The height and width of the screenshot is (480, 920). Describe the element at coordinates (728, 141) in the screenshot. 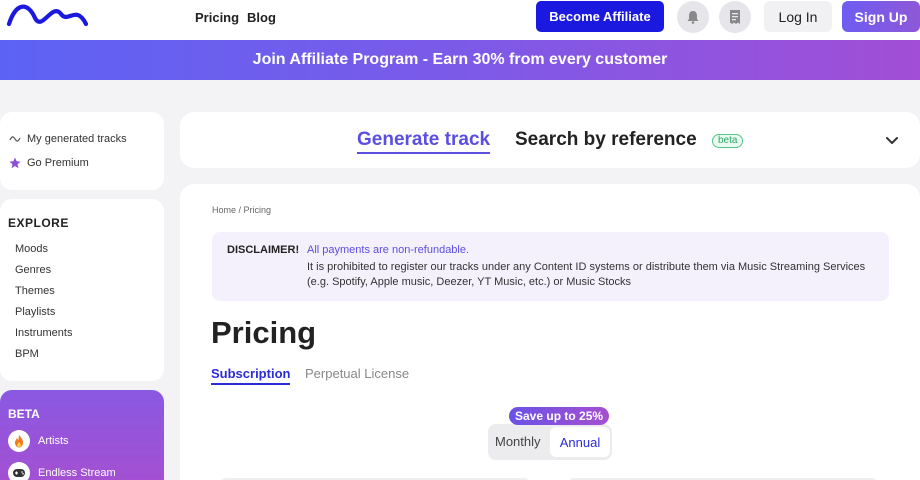

I see `beta-badge: beta` at that location.